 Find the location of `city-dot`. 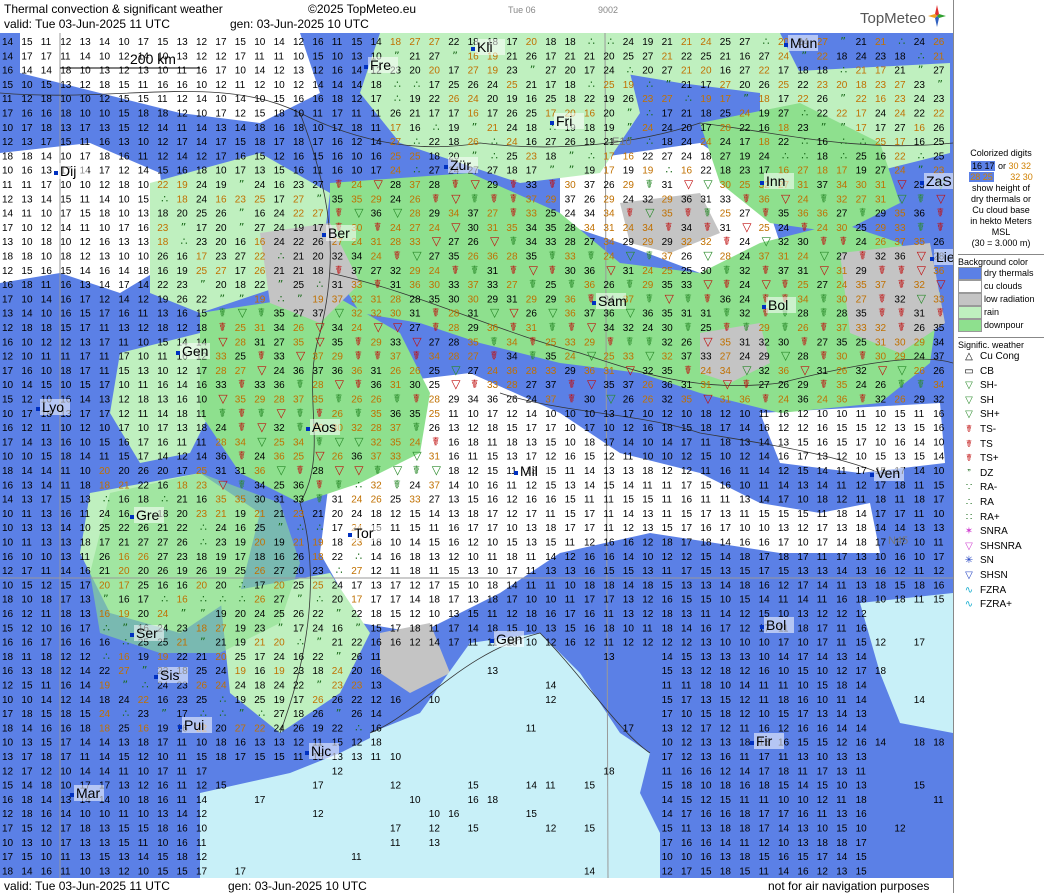

city-dot is located at coordinates (762, 183).